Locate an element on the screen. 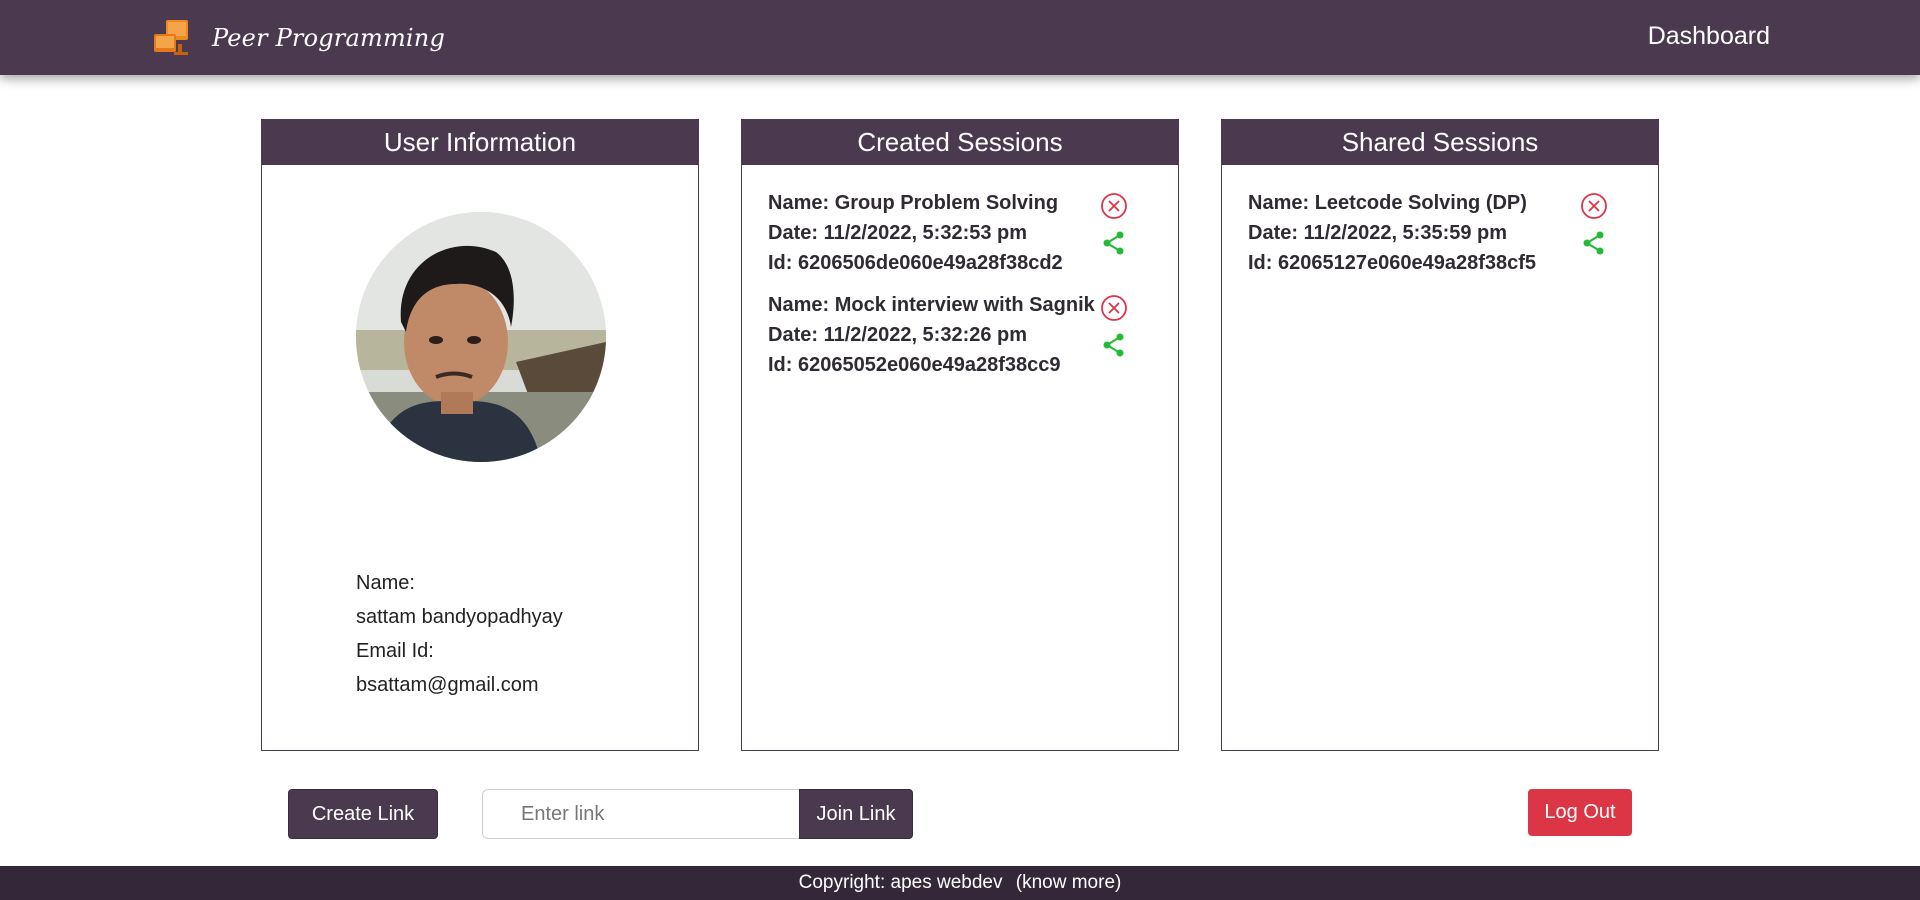  brand-name: Peer Programming is located at coordinates (329, 38).